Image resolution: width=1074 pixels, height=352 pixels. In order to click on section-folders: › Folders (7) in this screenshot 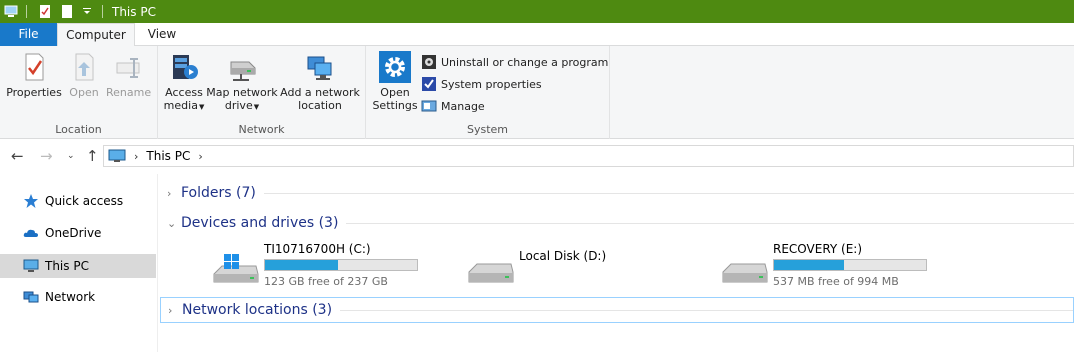, I will do `click(617, 193)`.